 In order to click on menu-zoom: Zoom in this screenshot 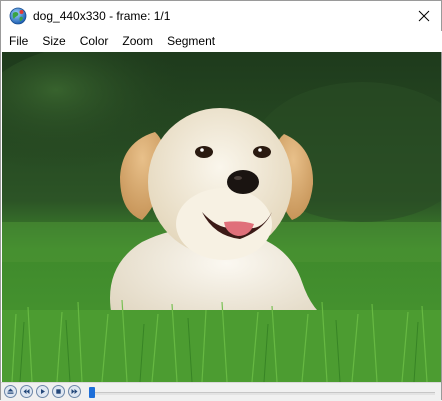, I will do `click(137, 41)`.